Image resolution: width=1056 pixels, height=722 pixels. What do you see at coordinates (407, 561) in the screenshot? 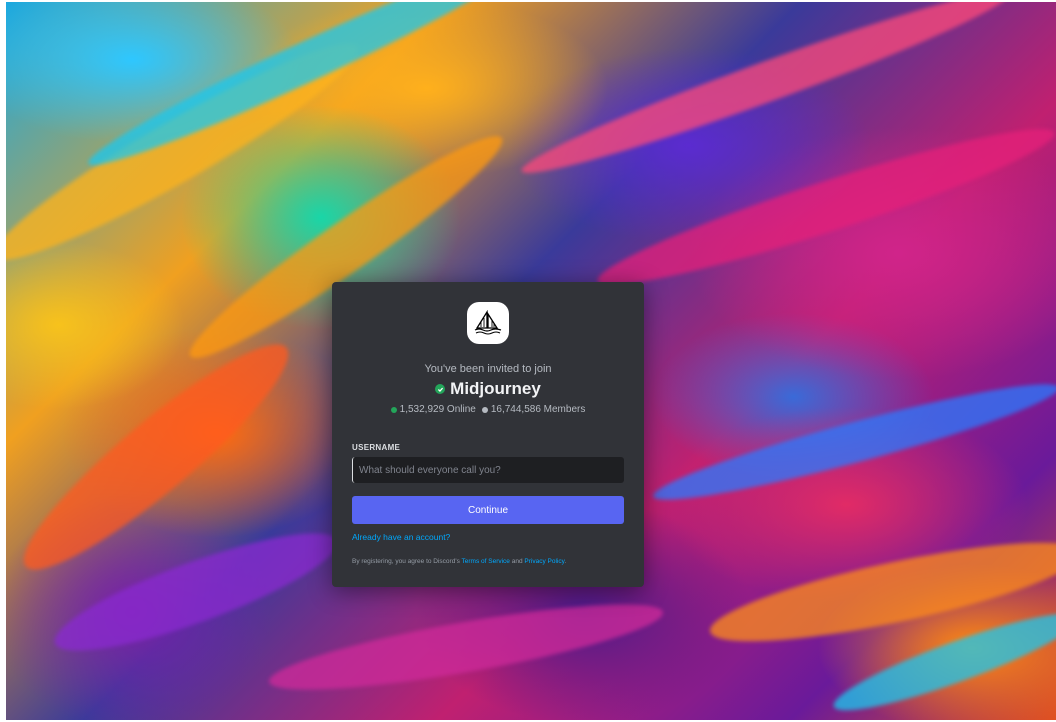
I see `terms-prefix: By registering, you agree to Discord's` at bounding box center [407, 561].